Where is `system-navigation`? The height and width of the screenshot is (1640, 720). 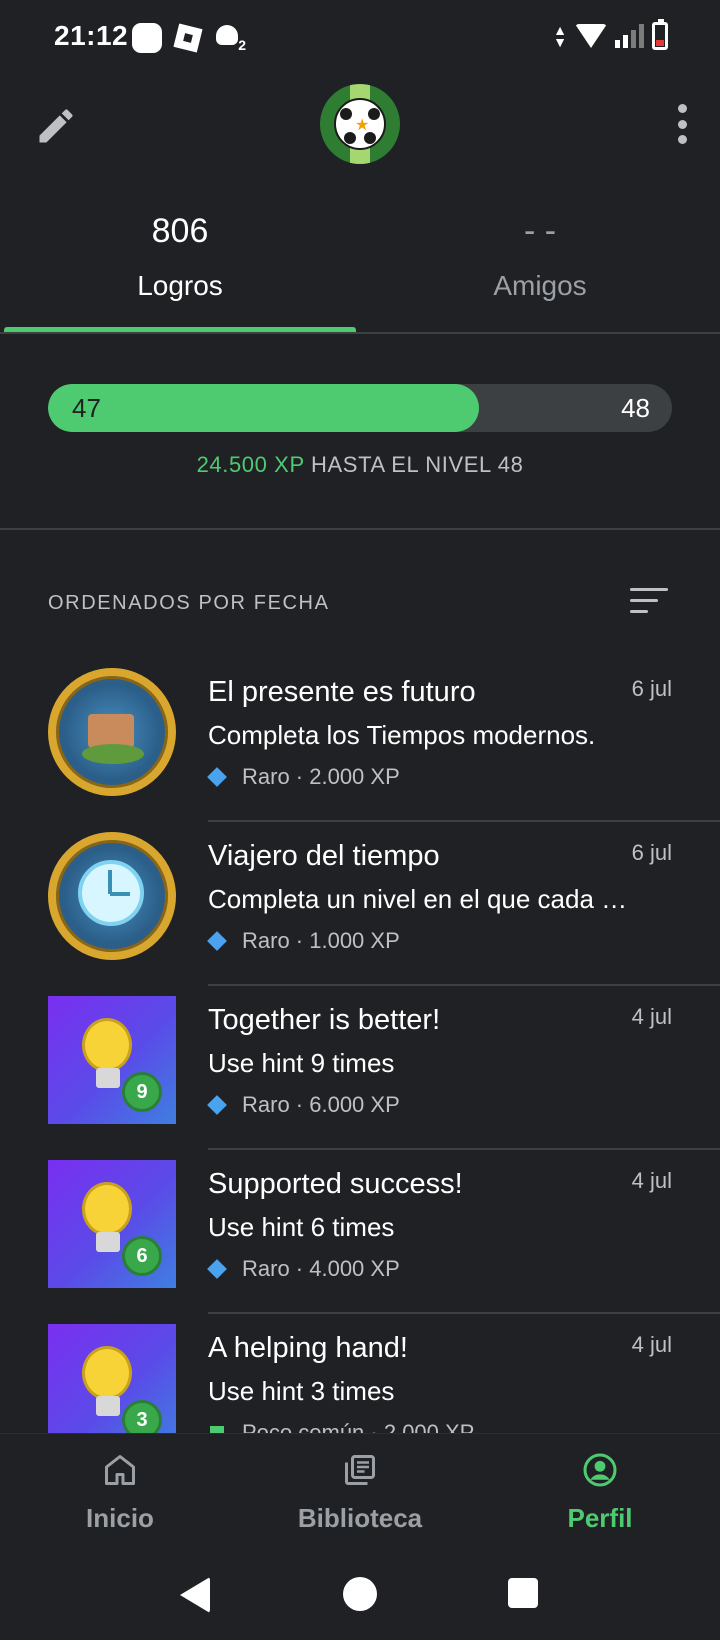 system-navigation is located at coordinates (360, 1594).